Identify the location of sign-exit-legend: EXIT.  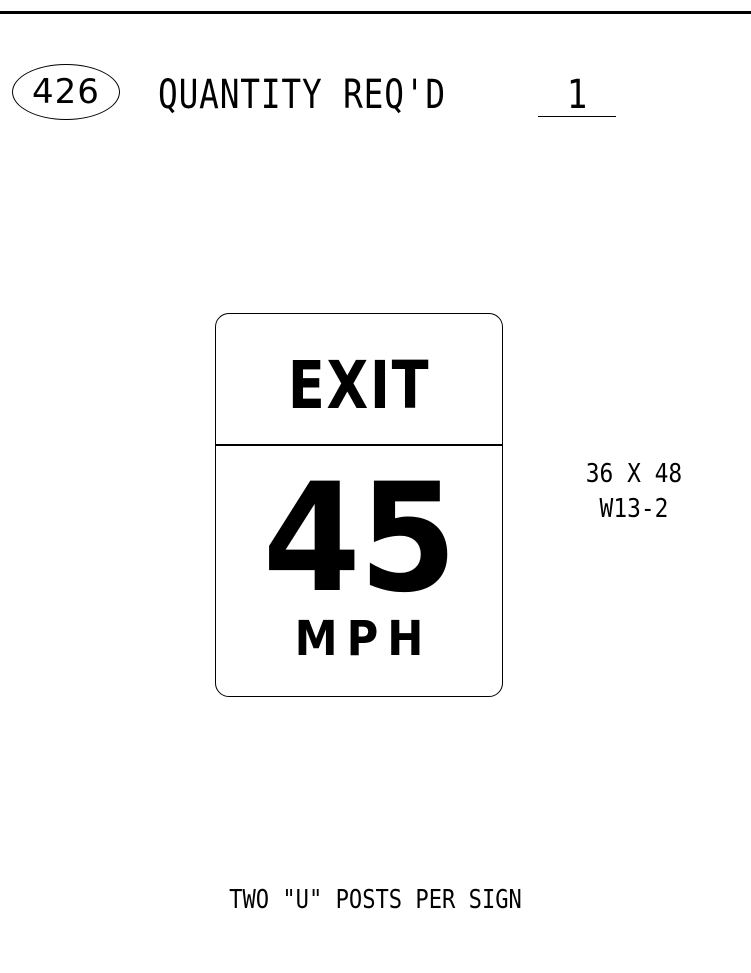
(359, 385).